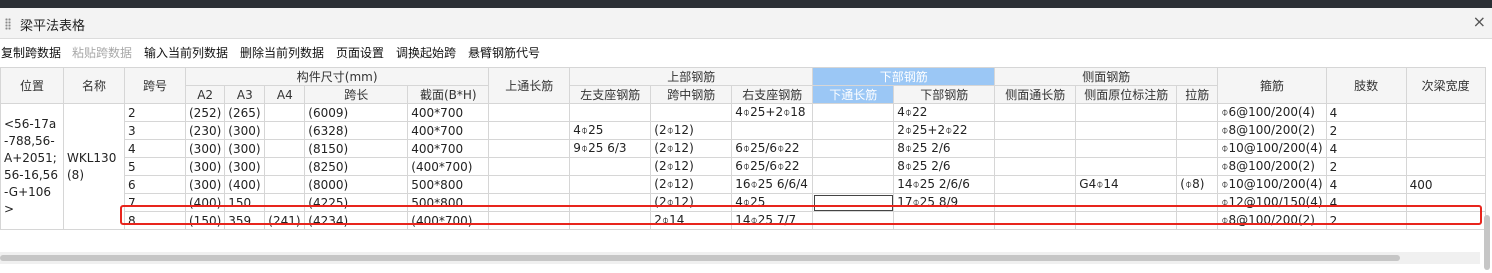 This screenshot has height=273, width=1492. Describe the element at coordinates (356, 112) in the screenshot. I see `cell-span-length: (6009)` at that location.